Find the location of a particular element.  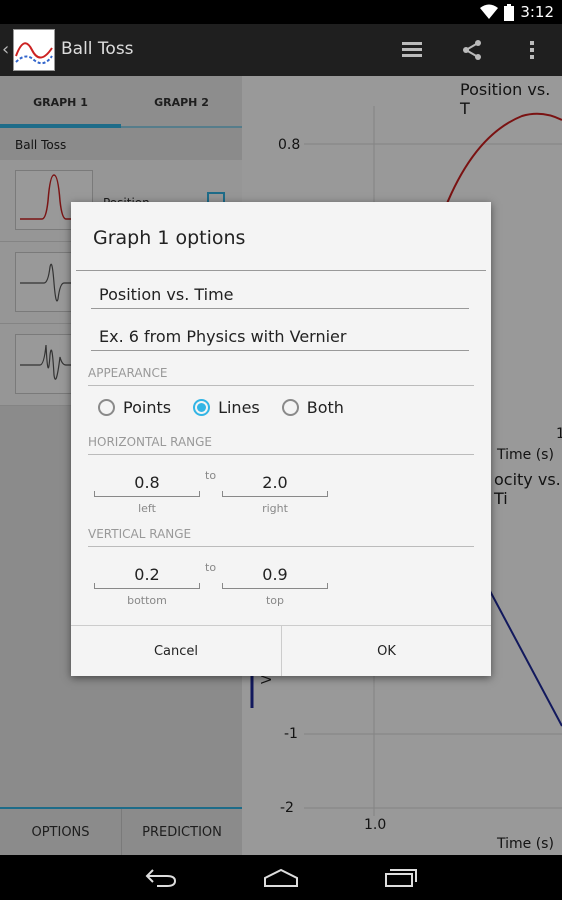

graph-title-field: Position vs. Time is located at coordinates (280, 292).